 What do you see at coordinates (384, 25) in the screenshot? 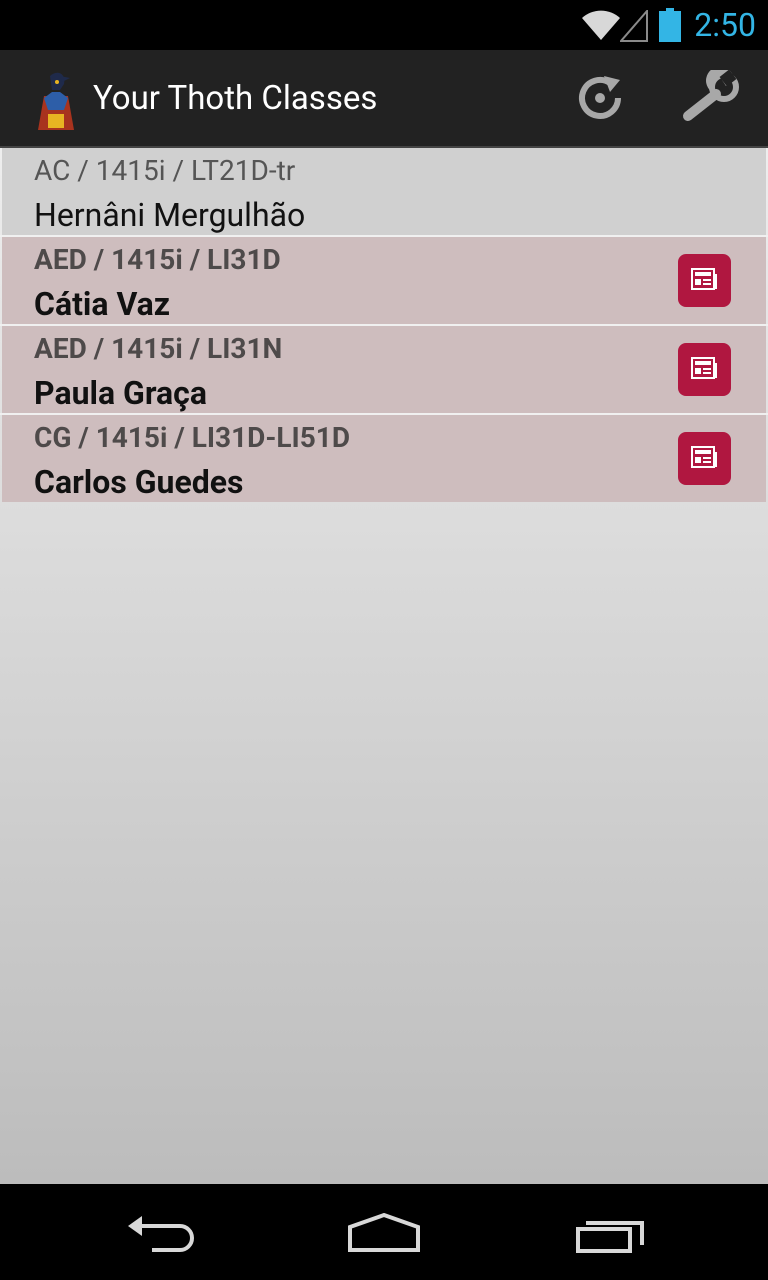
I see `status-bar: 2:50` at bounding box center [384, 25].